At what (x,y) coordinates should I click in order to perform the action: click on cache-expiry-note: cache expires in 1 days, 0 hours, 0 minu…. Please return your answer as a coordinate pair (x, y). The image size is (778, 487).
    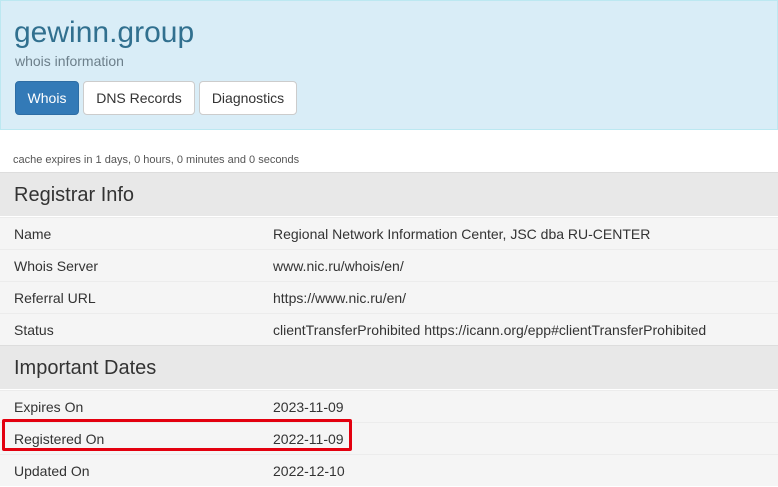
    Looking at the image, I should click on (156, 160).